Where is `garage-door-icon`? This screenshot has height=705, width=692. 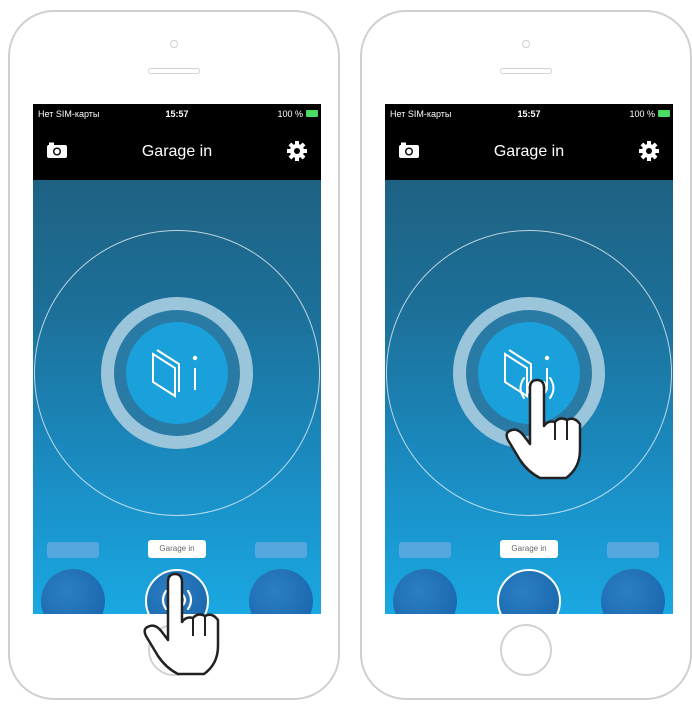
garage-door-icon is located at coordinates (175, 373).